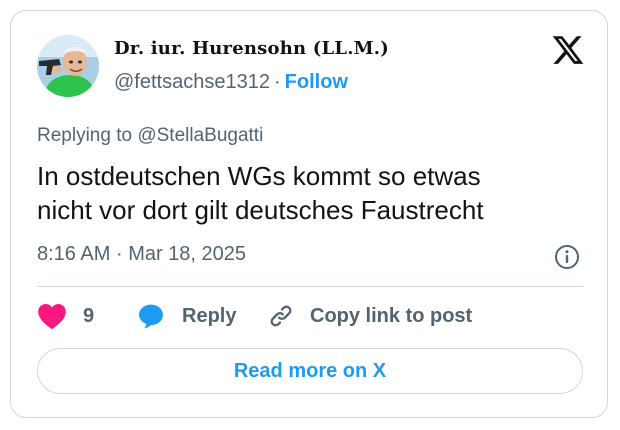 Image resolution: width=620 pixels, height=430 pixels. I want to click on author-avatar, so click(68, 66).